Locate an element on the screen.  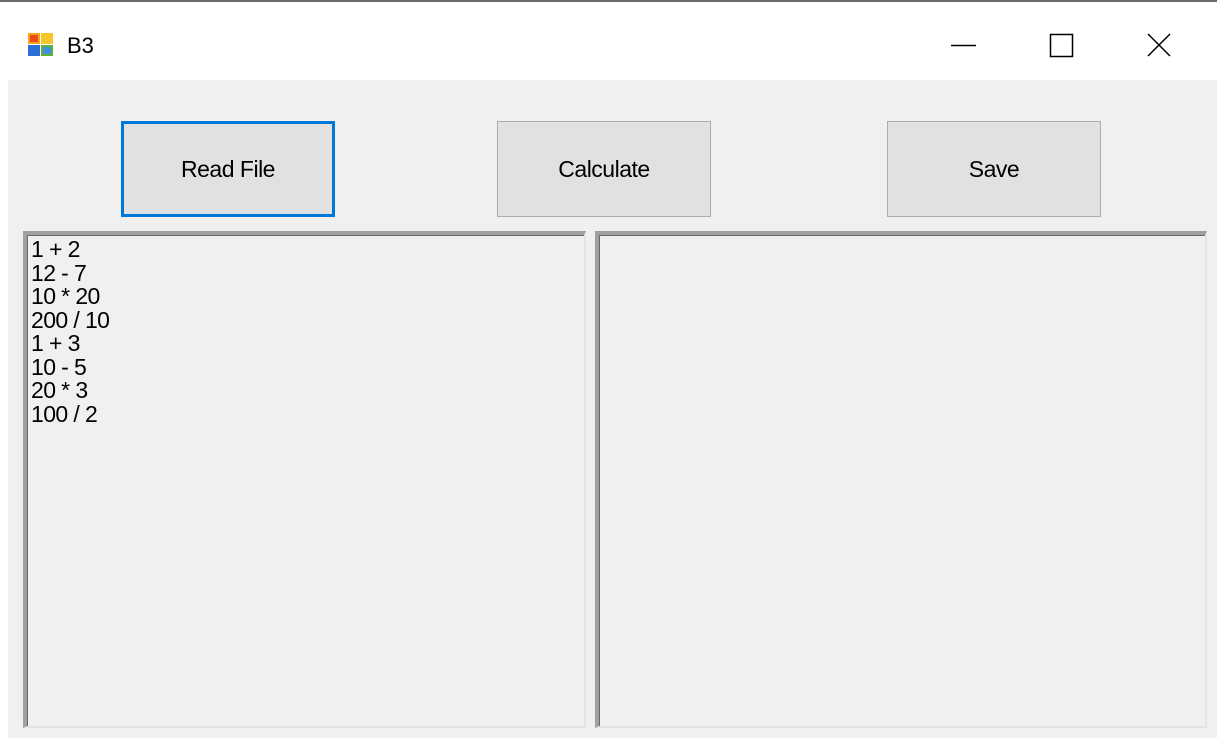
input-line: 200 / 10 is located at coordinates (70, 319).